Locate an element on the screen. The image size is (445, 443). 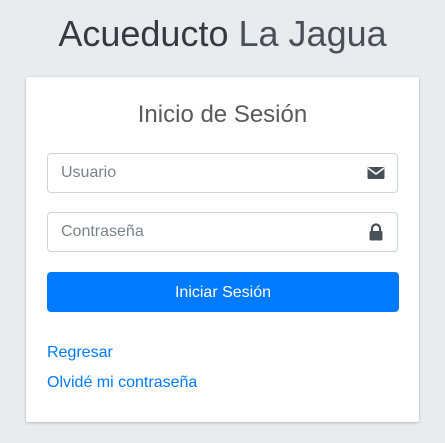
forgot-password-link: Olvidé mi contraseña is located at coordinates (122, 383).